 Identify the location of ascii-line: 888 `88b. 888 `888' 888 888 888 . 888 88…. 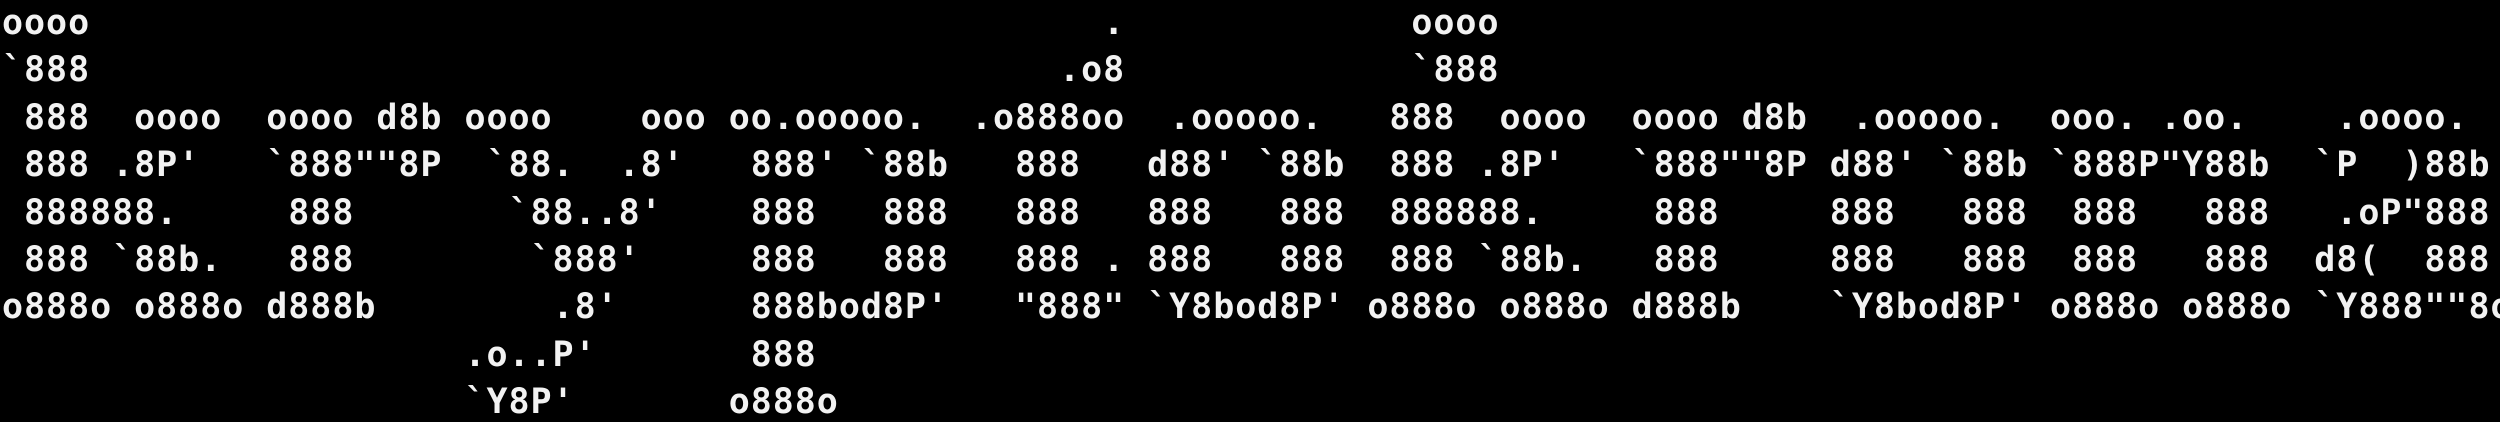
(1246, 260).